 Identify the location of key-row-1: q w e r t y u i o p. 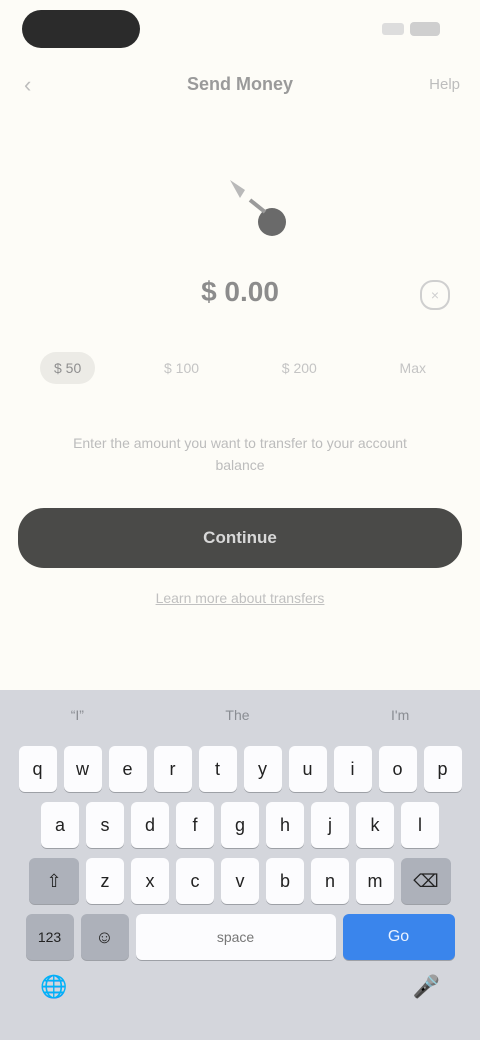
(240, 769).